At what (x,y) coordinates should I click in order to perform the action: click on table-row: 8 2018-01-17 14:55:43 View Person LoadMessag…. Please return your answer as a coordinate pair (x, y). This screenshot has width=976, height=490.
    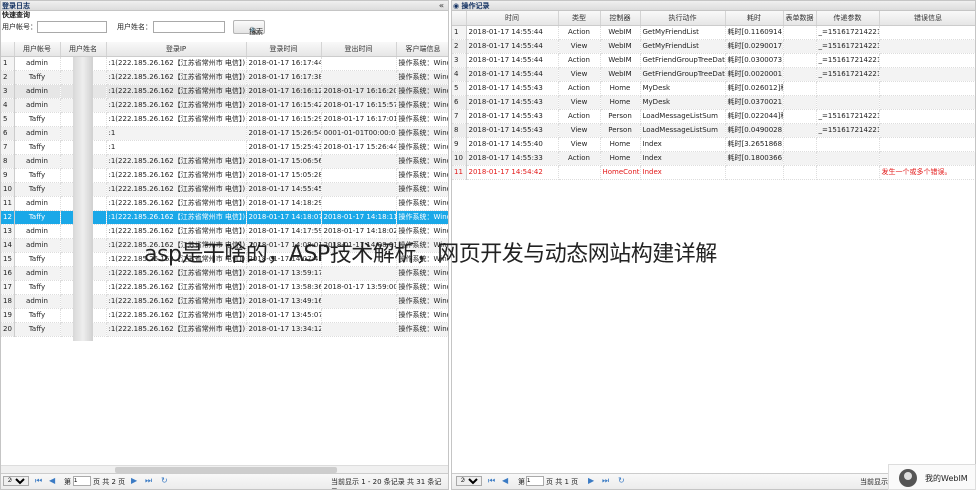
    Looking at the image, I should click on (713, 130).